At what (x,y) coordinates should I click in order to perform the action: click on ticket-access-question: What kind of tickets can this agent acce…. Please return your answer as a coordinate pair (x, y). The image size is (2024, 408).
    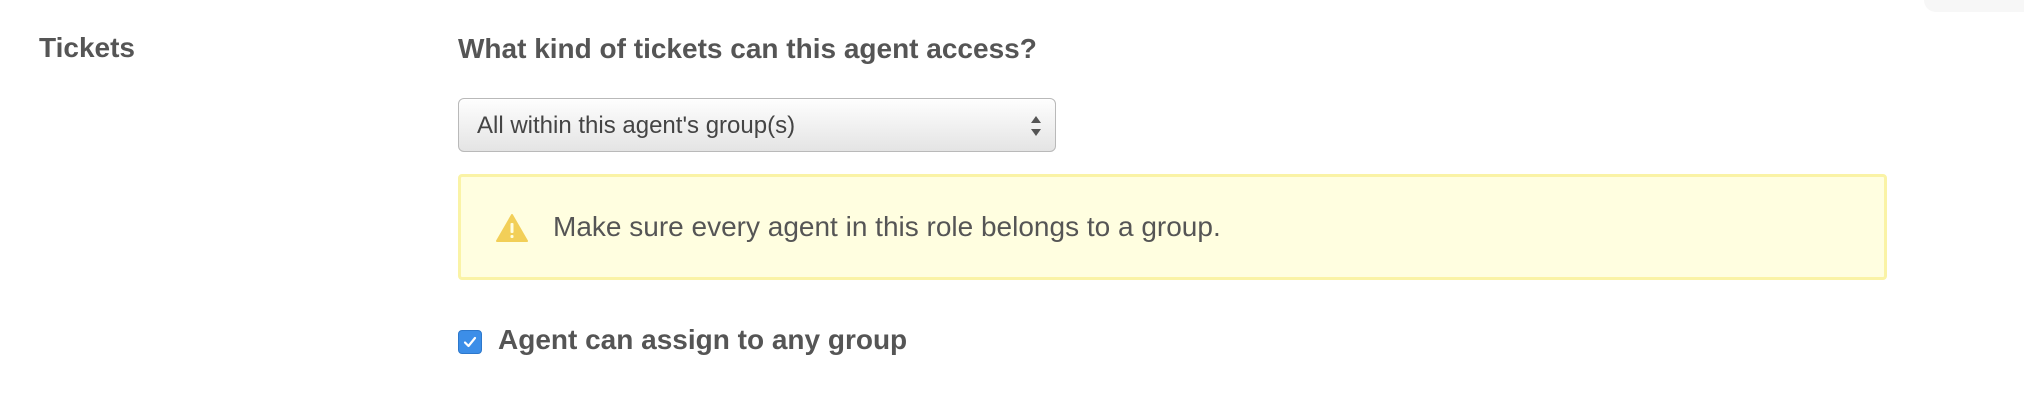
    Looking at the image, I should click on (747, 48).